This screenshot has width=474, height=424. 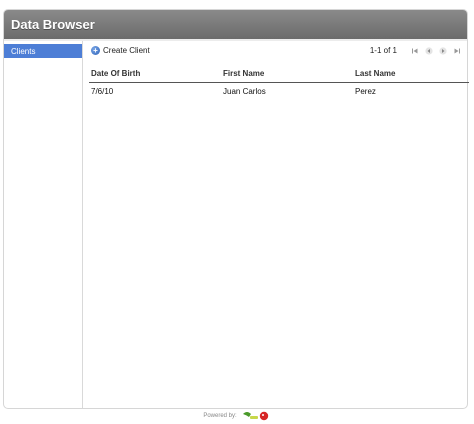 I want to click on app-header: Data Browser, so click(x=235, y=24).